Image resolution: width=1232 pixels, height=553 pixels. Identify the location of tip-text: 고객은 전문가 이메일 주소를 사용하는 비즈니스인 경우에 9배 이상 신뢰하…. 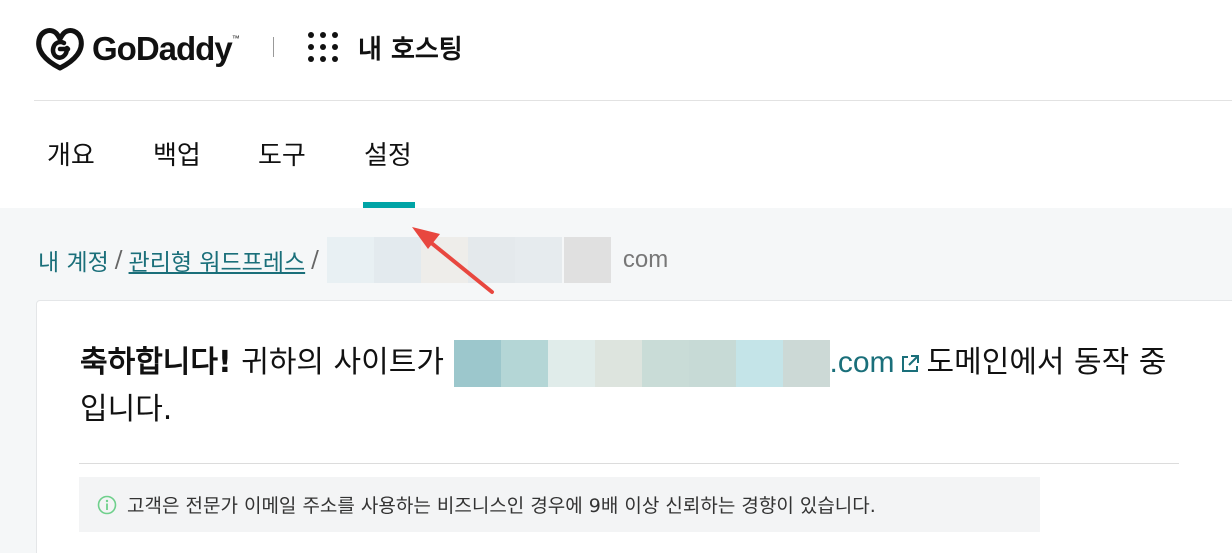
(501, 506).